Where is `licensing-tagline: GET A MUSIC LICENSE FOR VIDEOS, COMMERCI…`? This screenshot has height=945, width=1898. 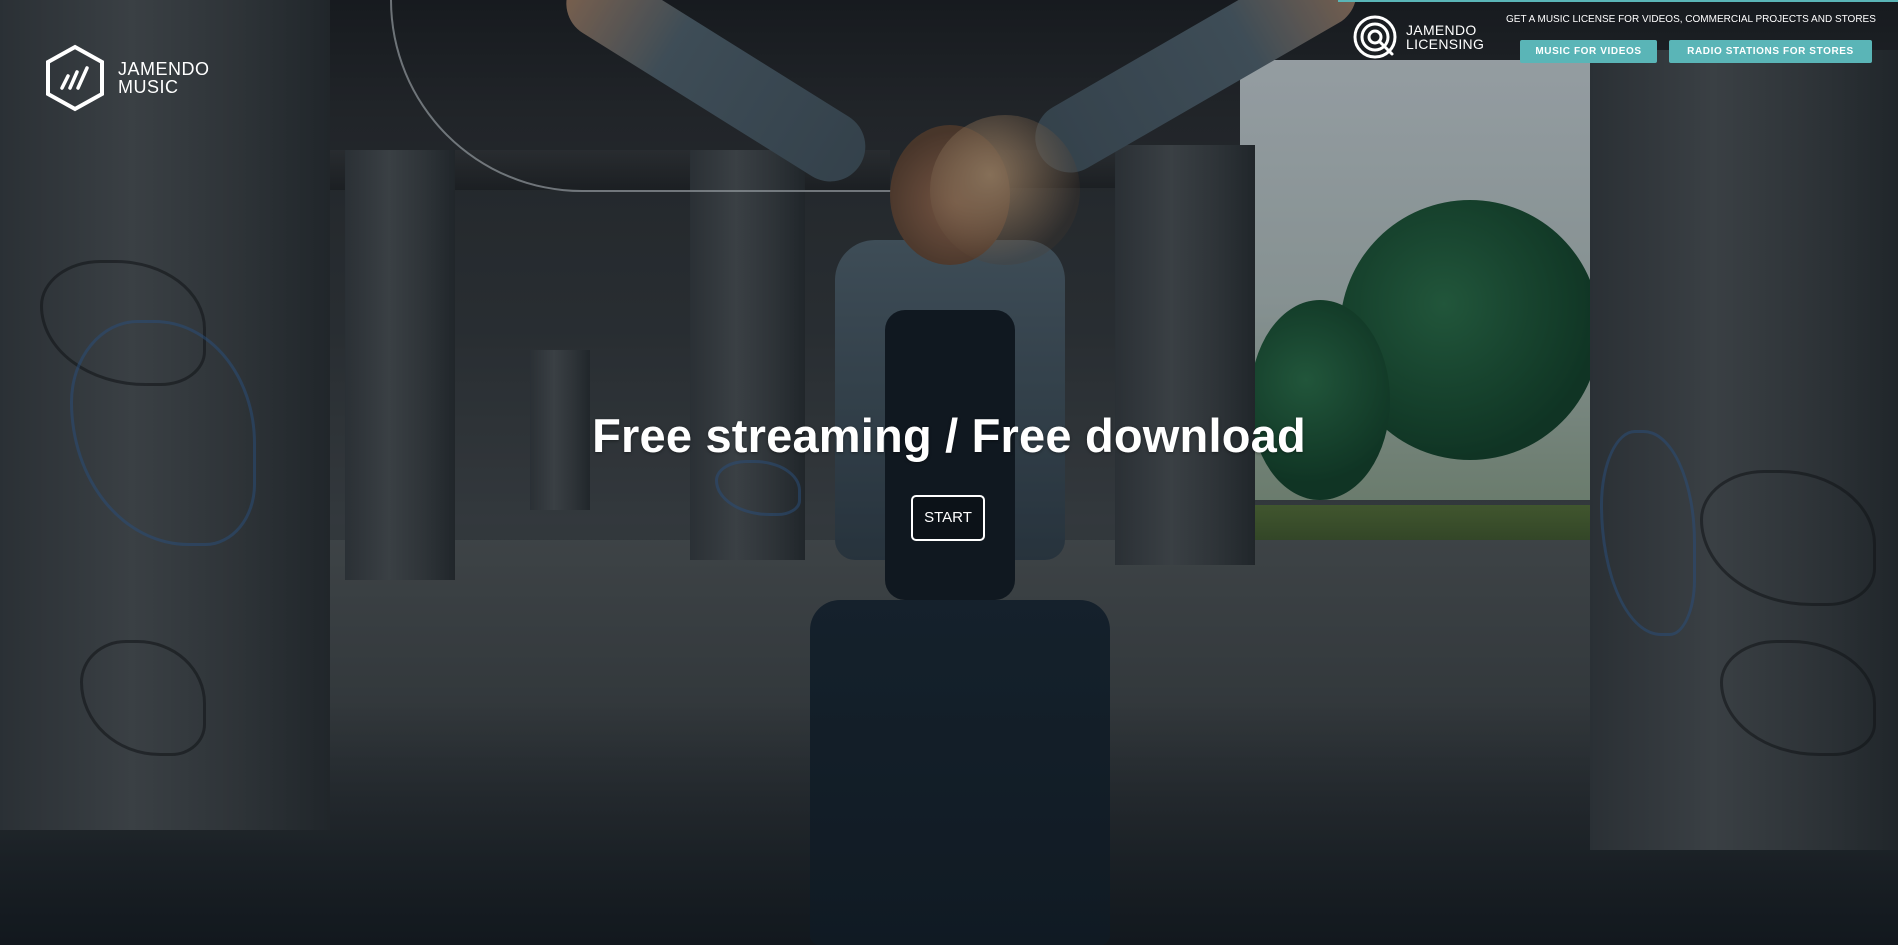 licensing-tagline: GET A MUSIC LICENSE FOR VIDEOS, COMMERCI… is located at coordinates (1691, 19).